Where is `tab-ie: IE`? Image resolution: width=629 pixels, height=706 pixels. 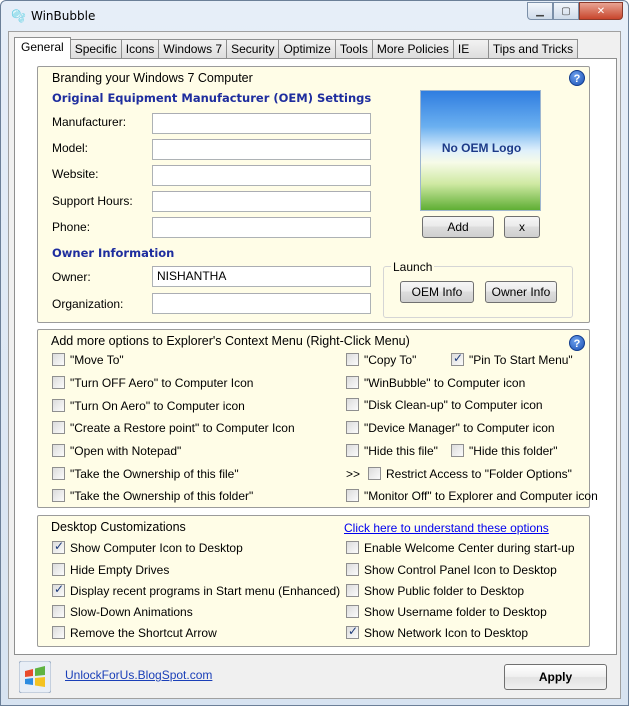
tab-ie: IE is located at coordinates (470, 49).